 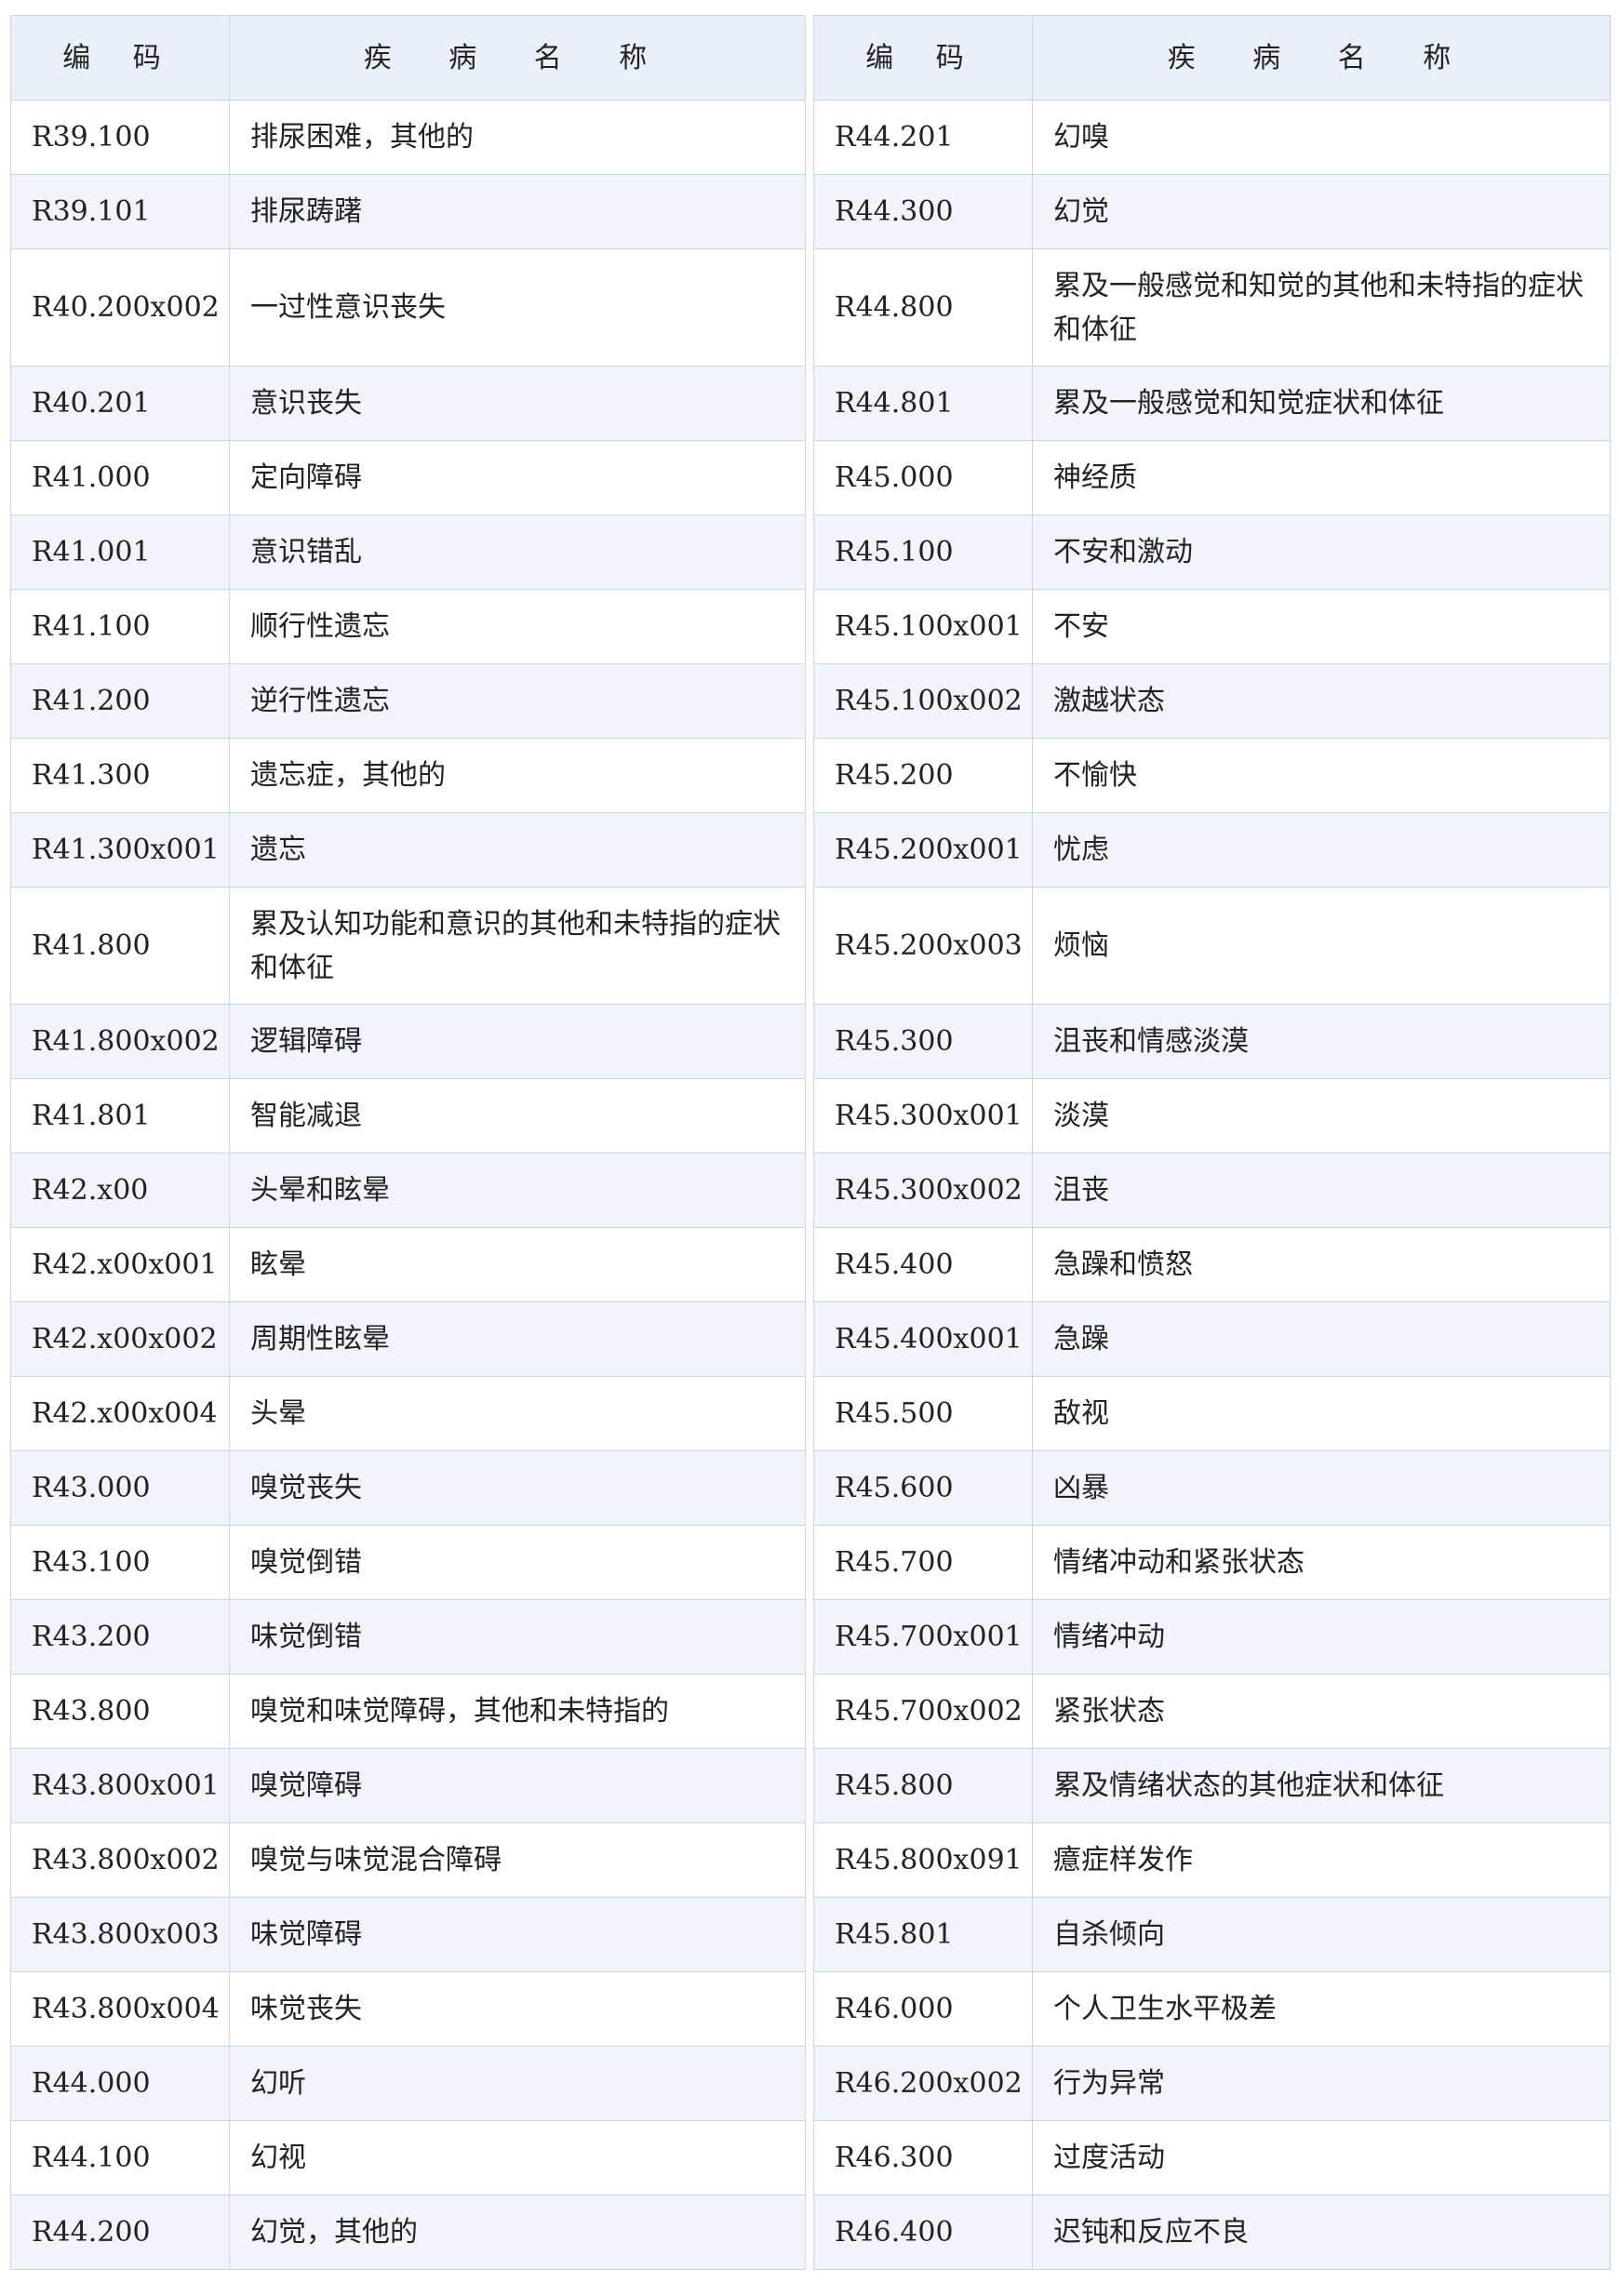 What do you see at coordinates (120, 1116) in the screenshot?
I see `code-cell: R41.801` at bounding box center [120, 1116].